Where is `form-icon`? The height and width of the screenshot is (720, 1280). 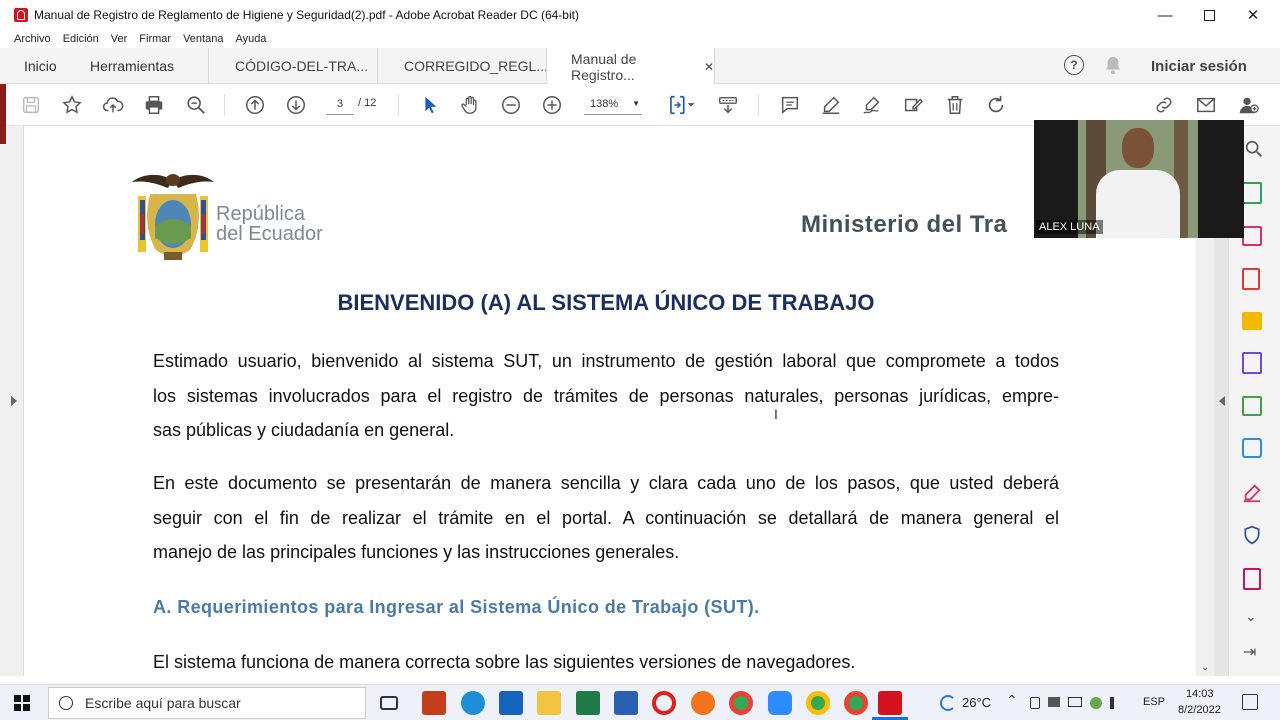 form-icon is located at coordinates (1252, 579).